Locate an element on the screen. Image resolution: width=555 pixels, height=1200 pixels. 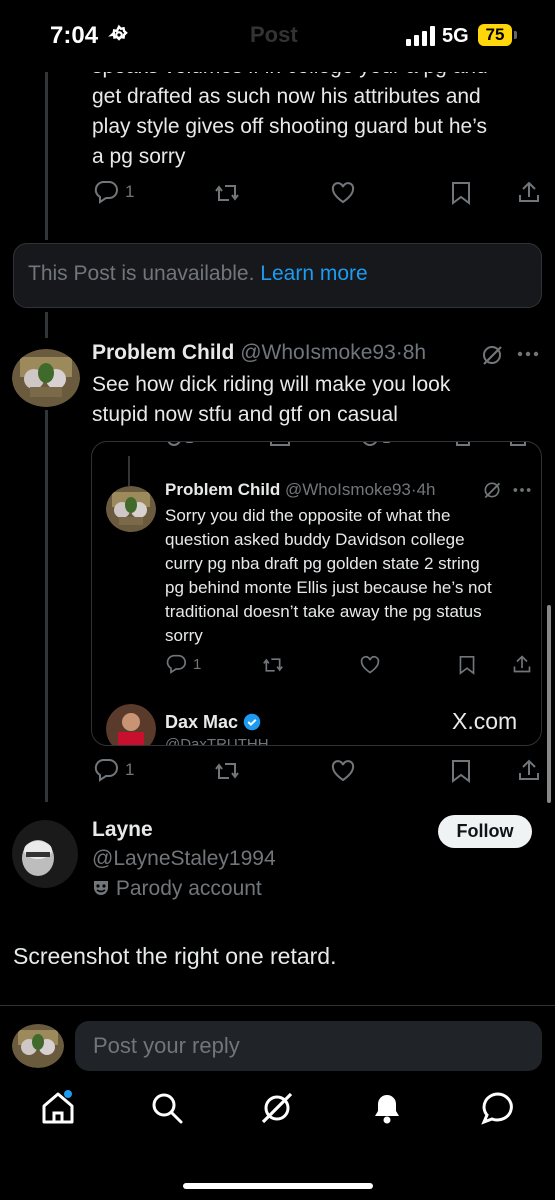
bottom-tab-bar is located at coordinates (277, 1118).